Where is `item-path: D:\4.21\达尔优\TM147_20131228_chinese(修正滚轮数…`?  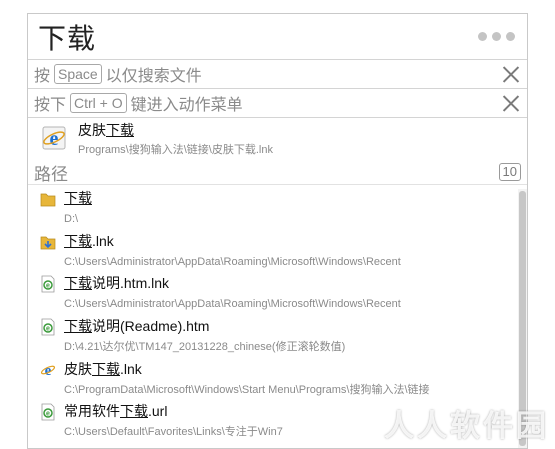 item-path: D:\4.21\达尔优\TM147_20131228_chinese(修正滚轮数… is located at coordinates (205, 347).